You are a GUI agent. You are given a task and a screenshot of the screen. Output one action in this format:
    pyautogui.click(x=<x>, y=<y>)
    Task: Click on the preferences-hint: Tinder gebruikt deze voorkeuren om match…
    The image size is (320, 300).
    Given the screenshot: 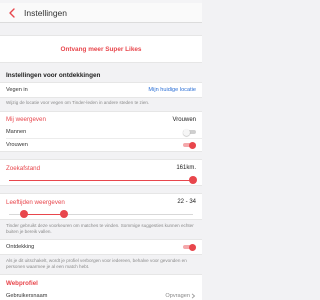 What is the action you would take?
    pyautogui.click(x=100, y=228)
    